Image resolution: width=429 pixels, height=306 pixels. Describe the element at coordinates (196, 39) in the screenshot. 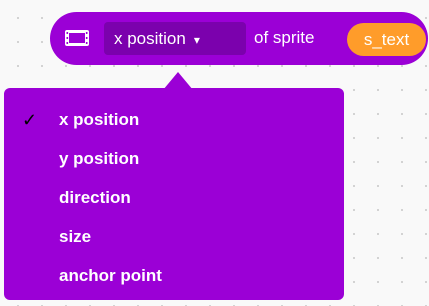

I see `dropdown-arrow-icon: ▾` at that location.